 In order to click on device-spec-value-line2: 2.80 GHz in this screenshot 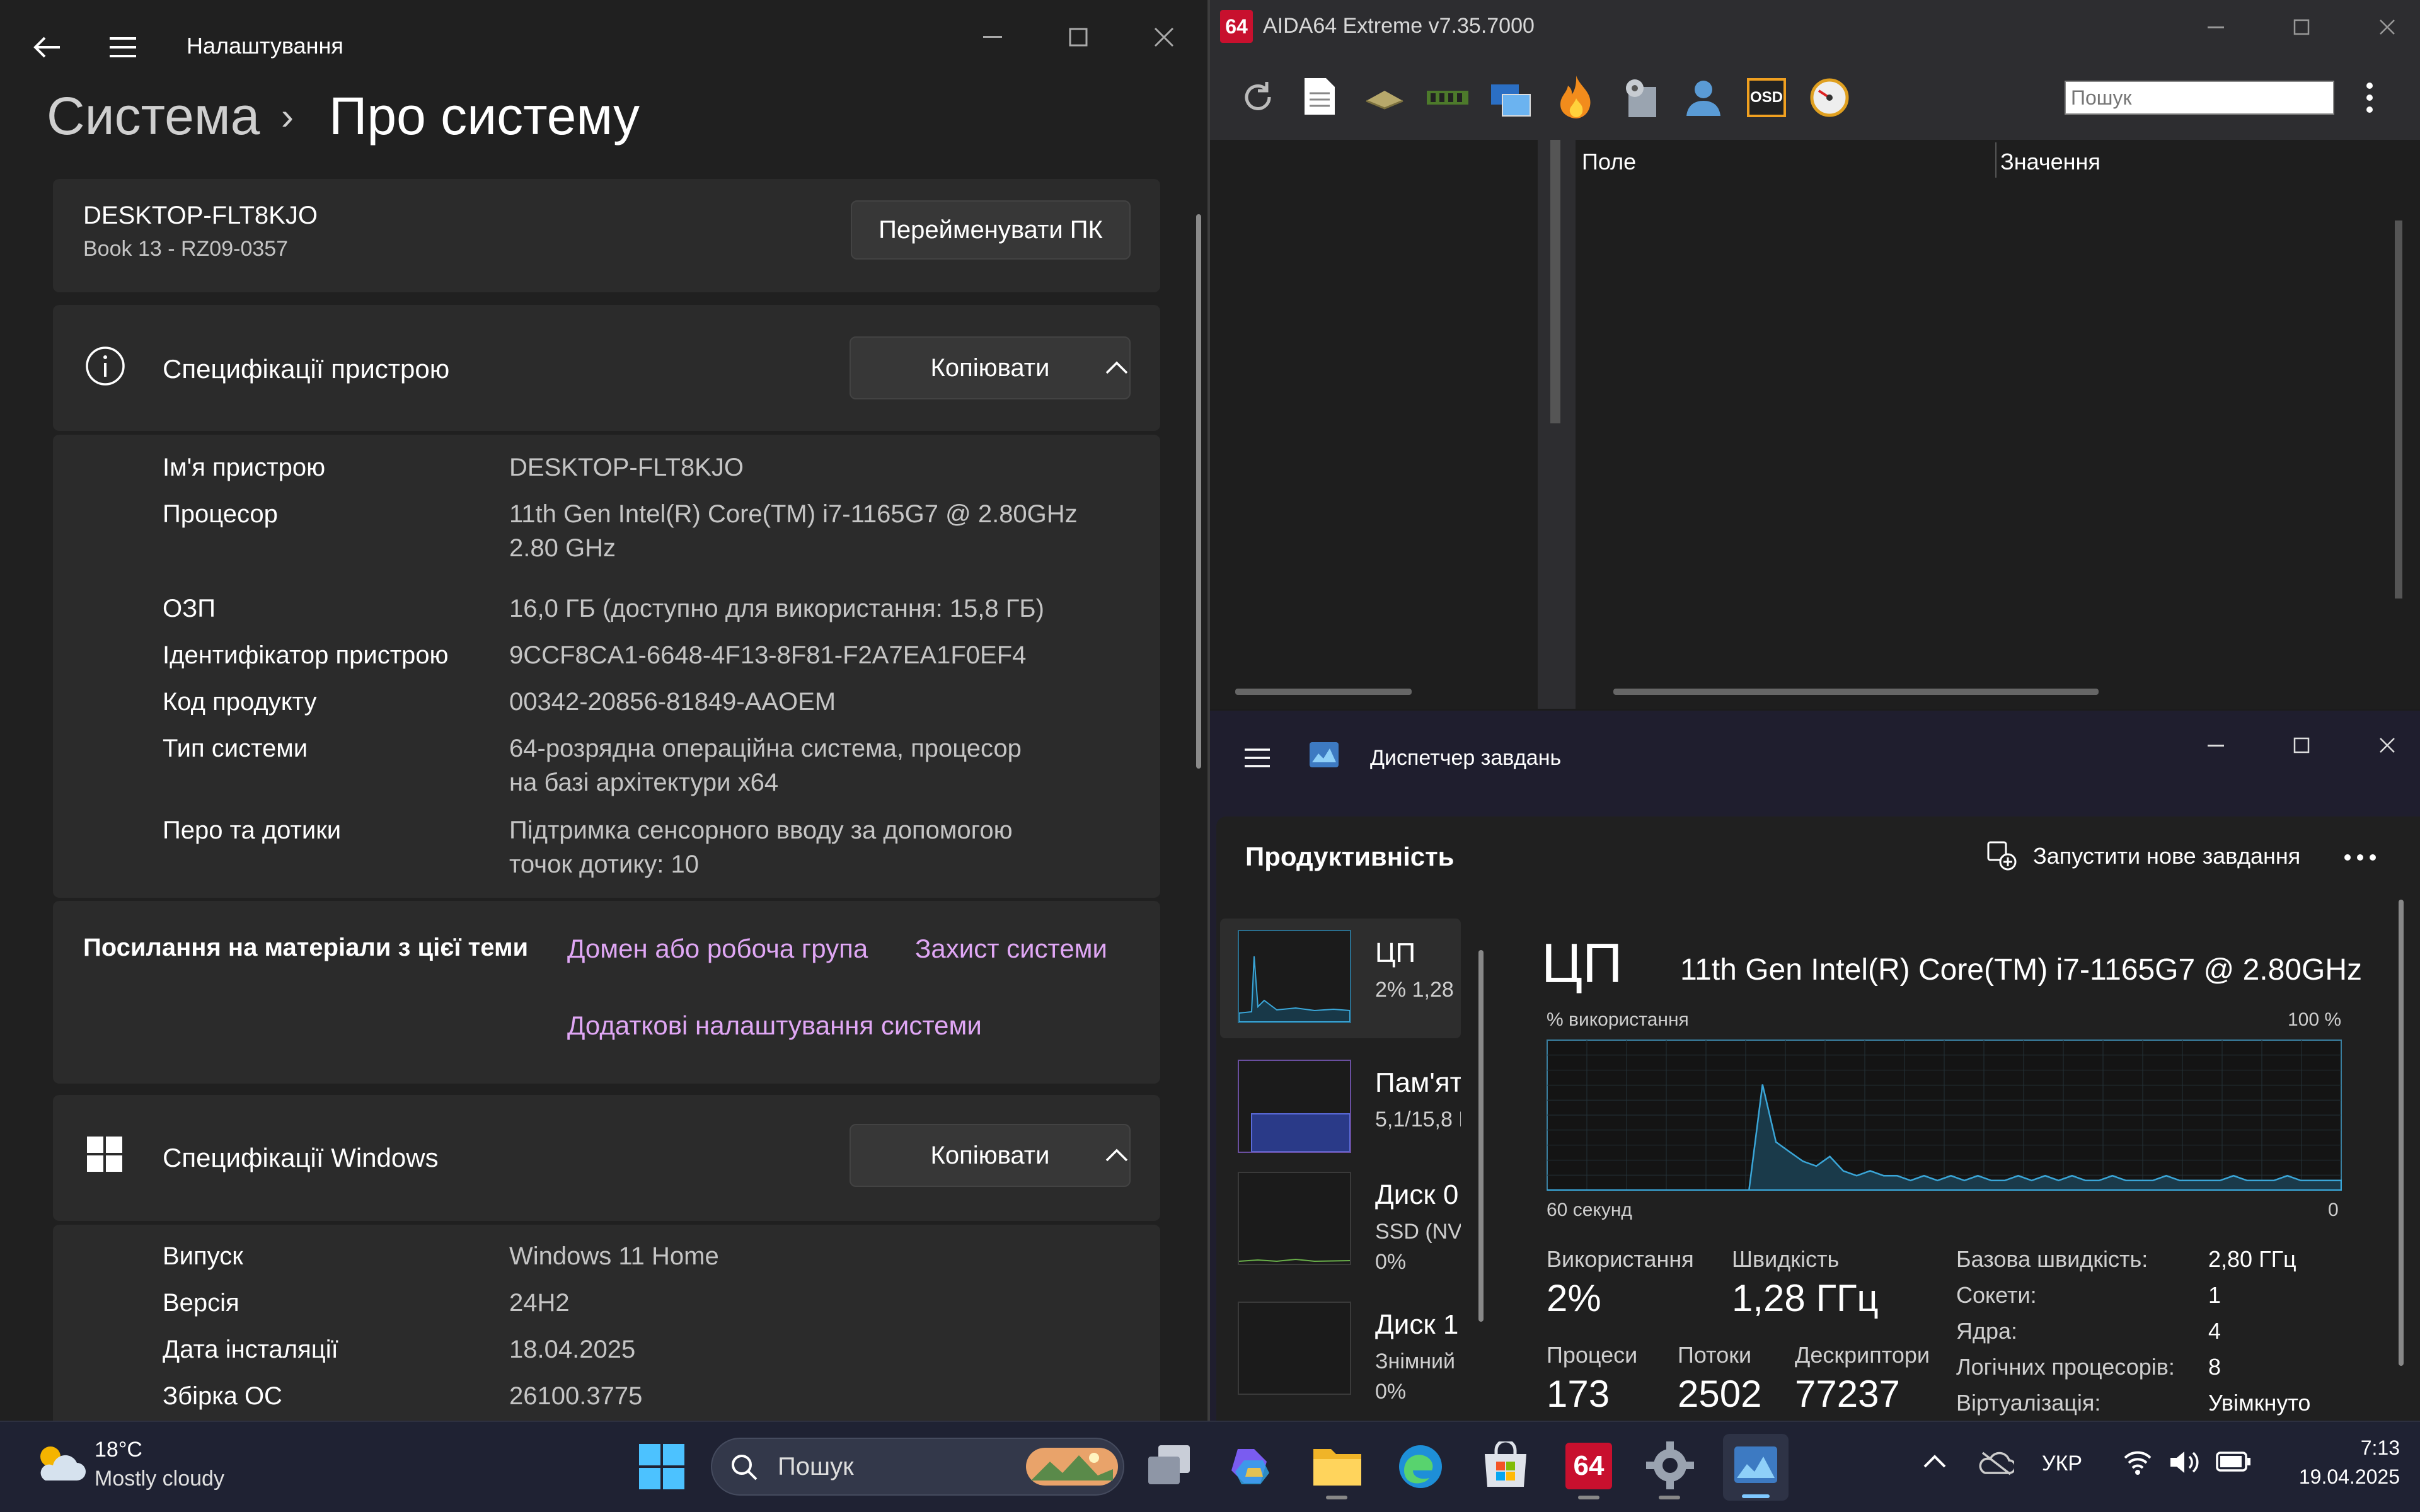, I will do `click(818, 548)`.